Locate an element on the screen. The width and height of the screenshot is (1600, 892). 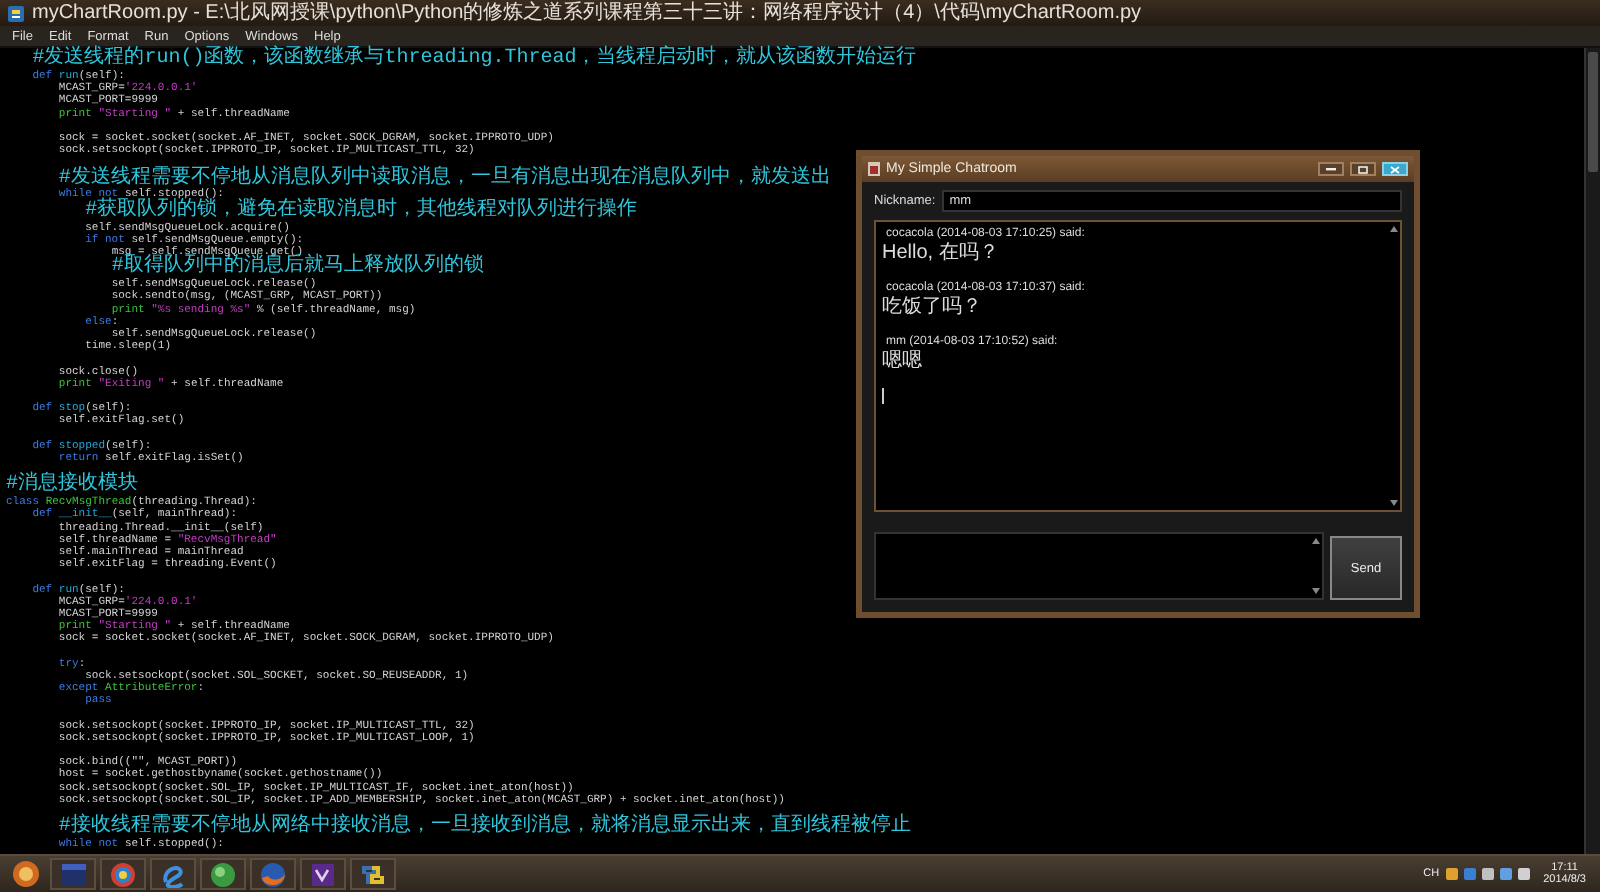
swirl-icon is located at coordinates (173, 874).